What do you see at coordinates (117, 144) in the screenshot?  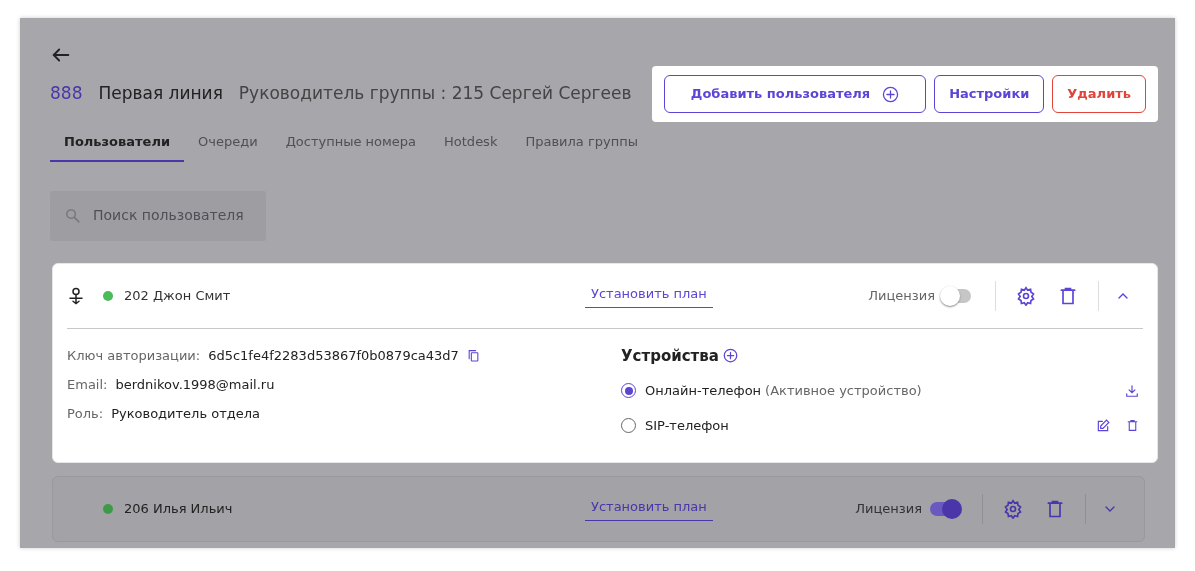 I see `tab: Пользователи` at bounding box center [117, 144].